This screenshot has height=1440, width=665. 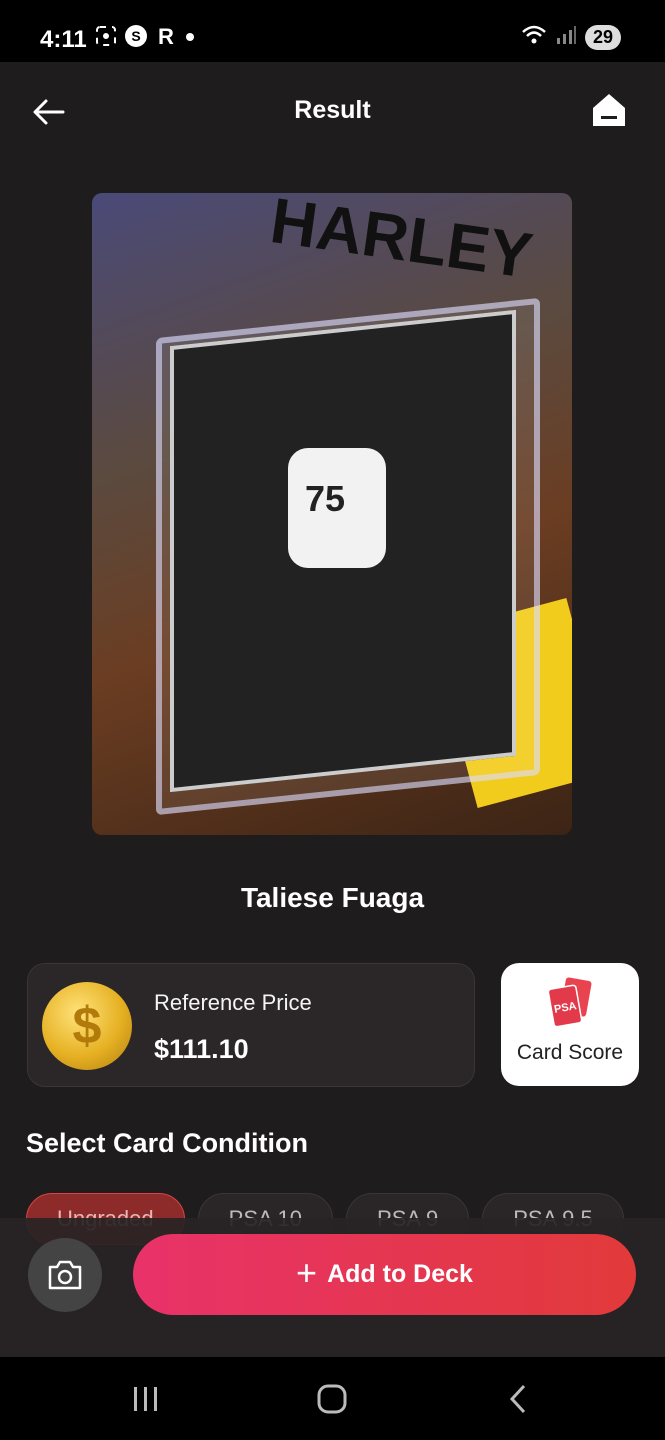 What do you see at coordinates (251, 1025) in the screenshot?
I see `reference-price-card: $ Reference Price $111.10` at bounding box center [251, 1025].